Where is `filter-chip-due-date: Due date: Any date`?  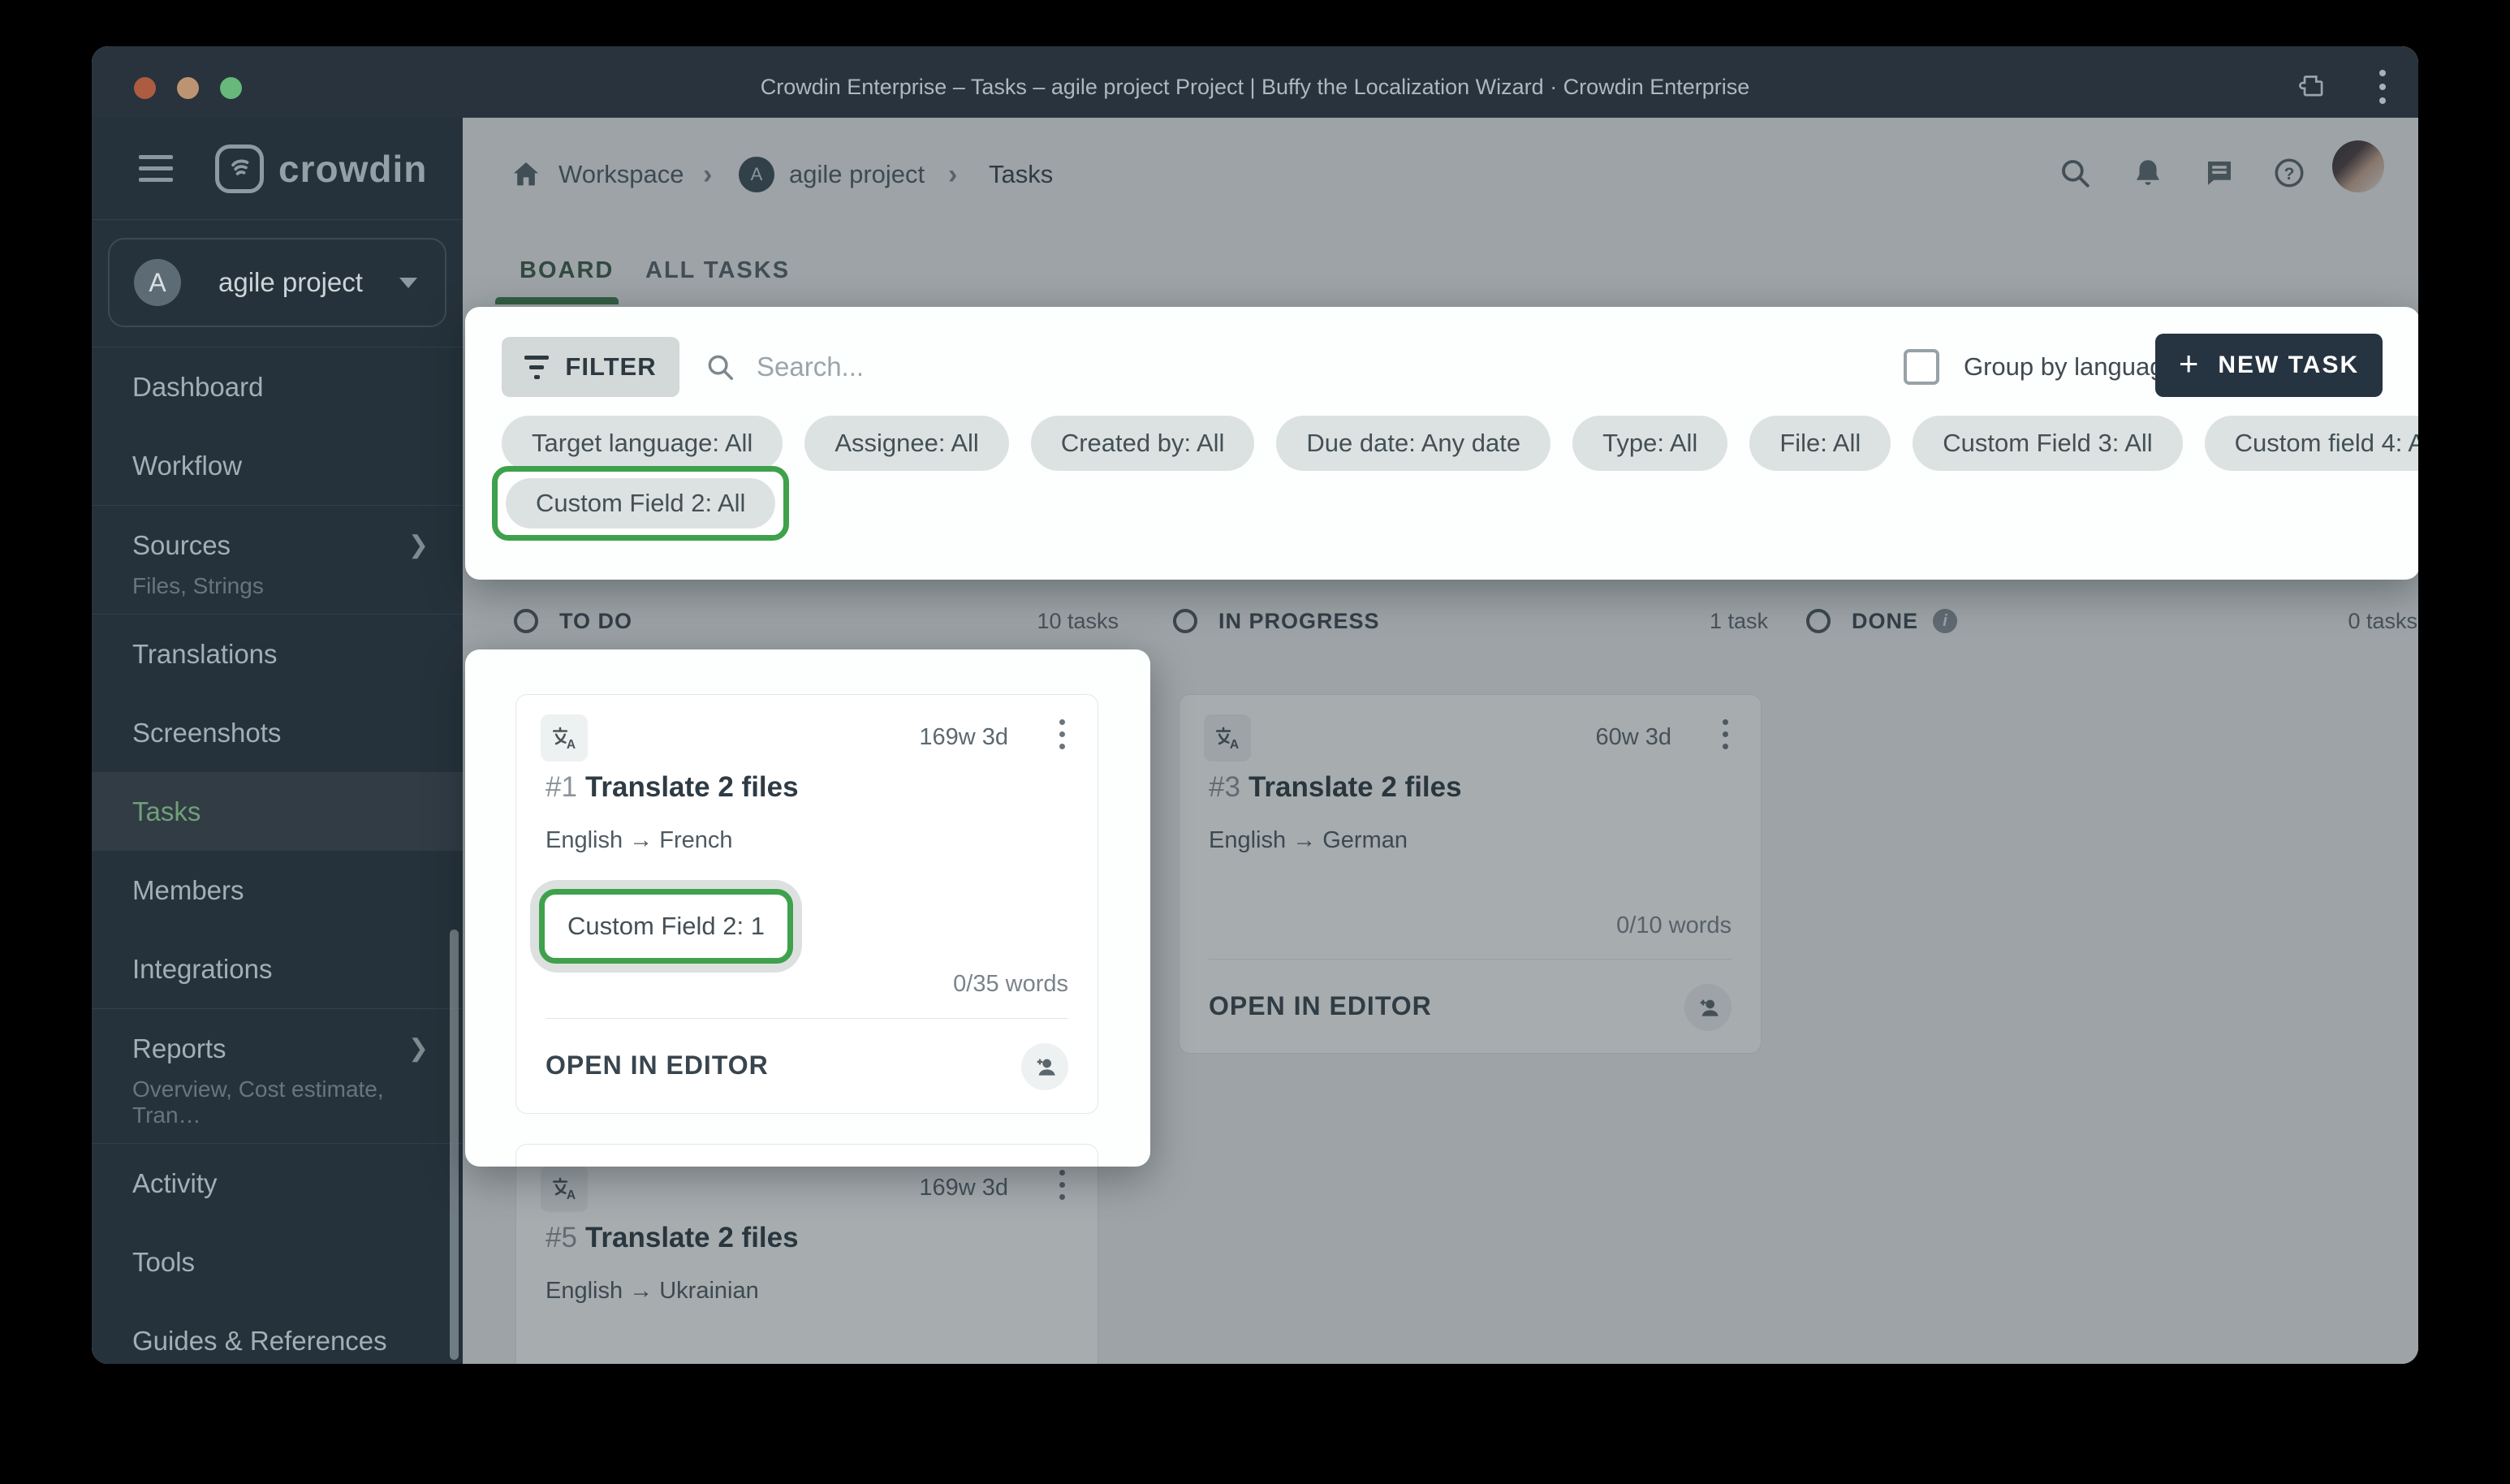
filter-chip-due-date: Due date: Any date is located at coordinates (1413, 443).